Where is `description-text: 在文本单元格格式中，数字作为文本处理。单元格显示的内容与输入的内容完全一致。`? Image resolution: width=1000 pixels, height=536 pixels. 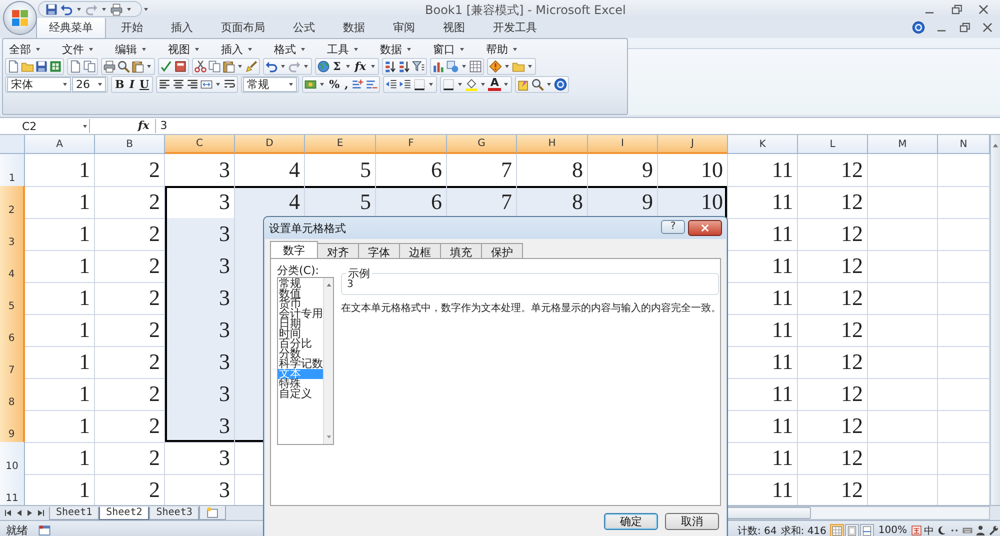 description-text: 在文本单元格格式中，数字作为文本处理。单元格显示的内容与输入的内容完全一致。 is located at coordinates (531, 308).